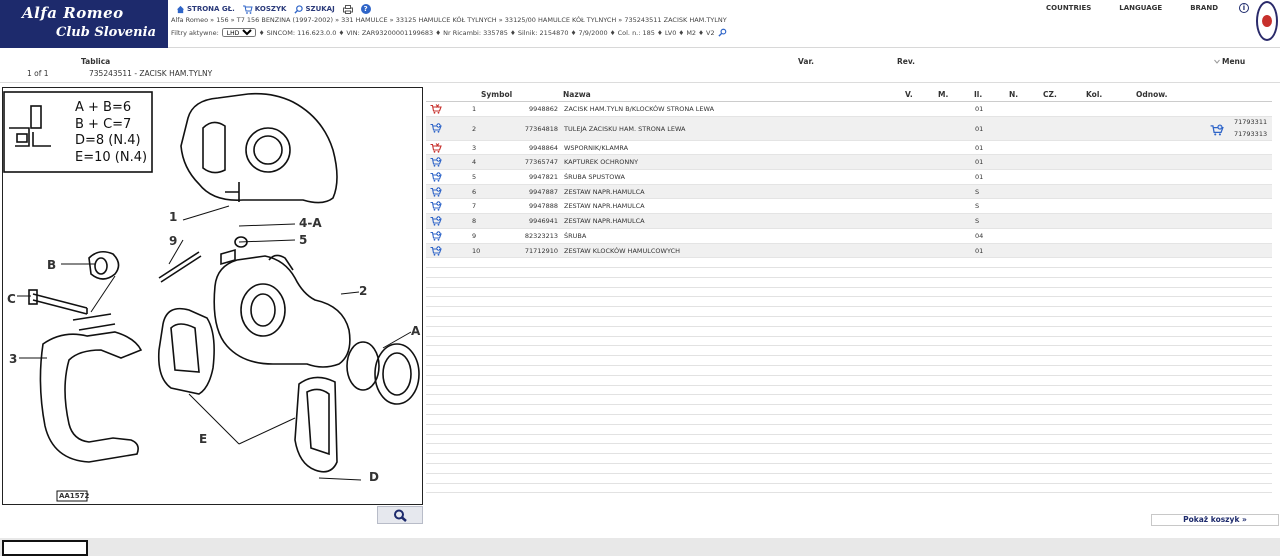  I want to click on table-row: 4 77365747 KAPTUREK OCHRONNY 01, so click(849, 163).